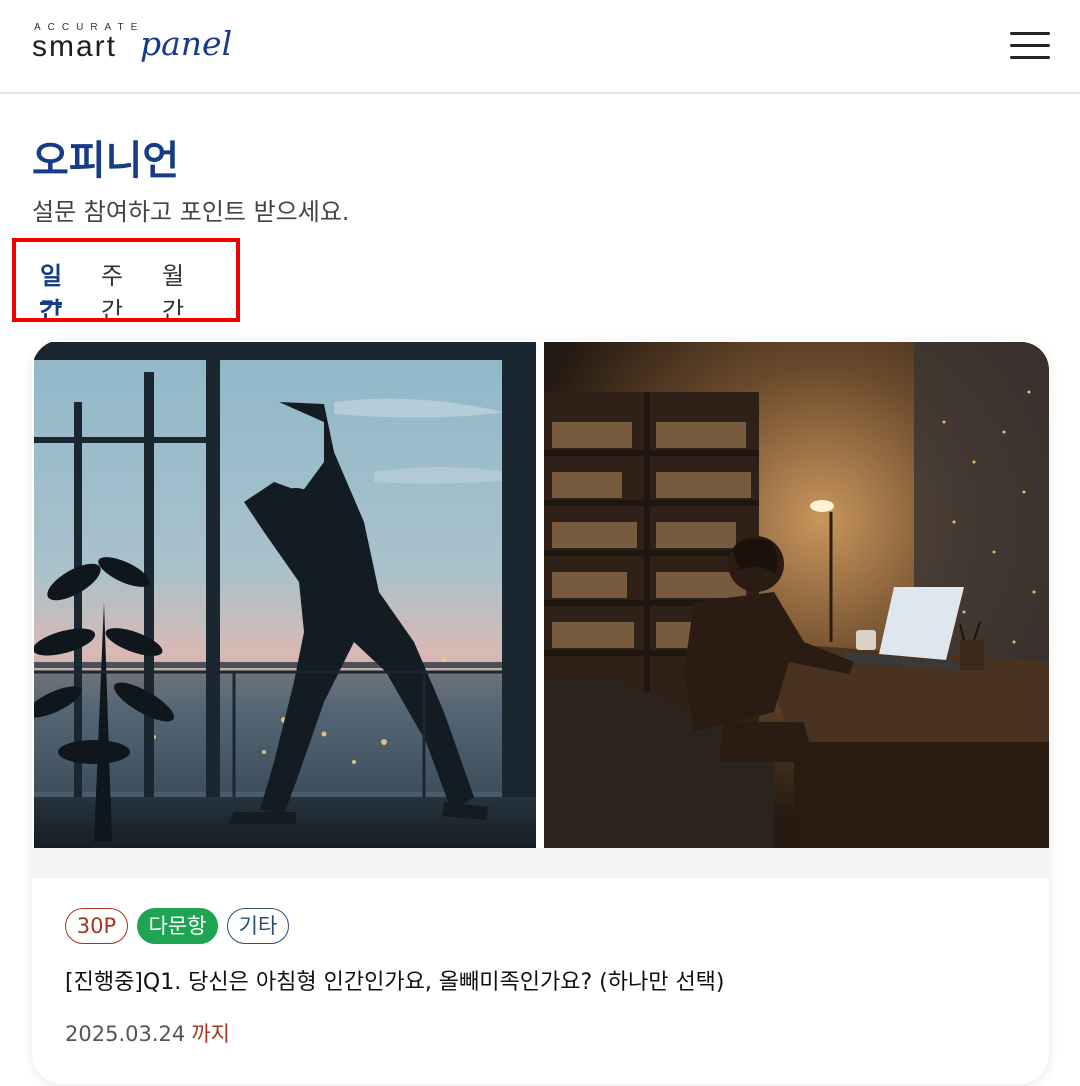 The image size is (1080, 1086). What do you see at coordinates (74, 46) in the screenshot?
I see `logo-smart-text: smart` at bounding box center [74, 46].